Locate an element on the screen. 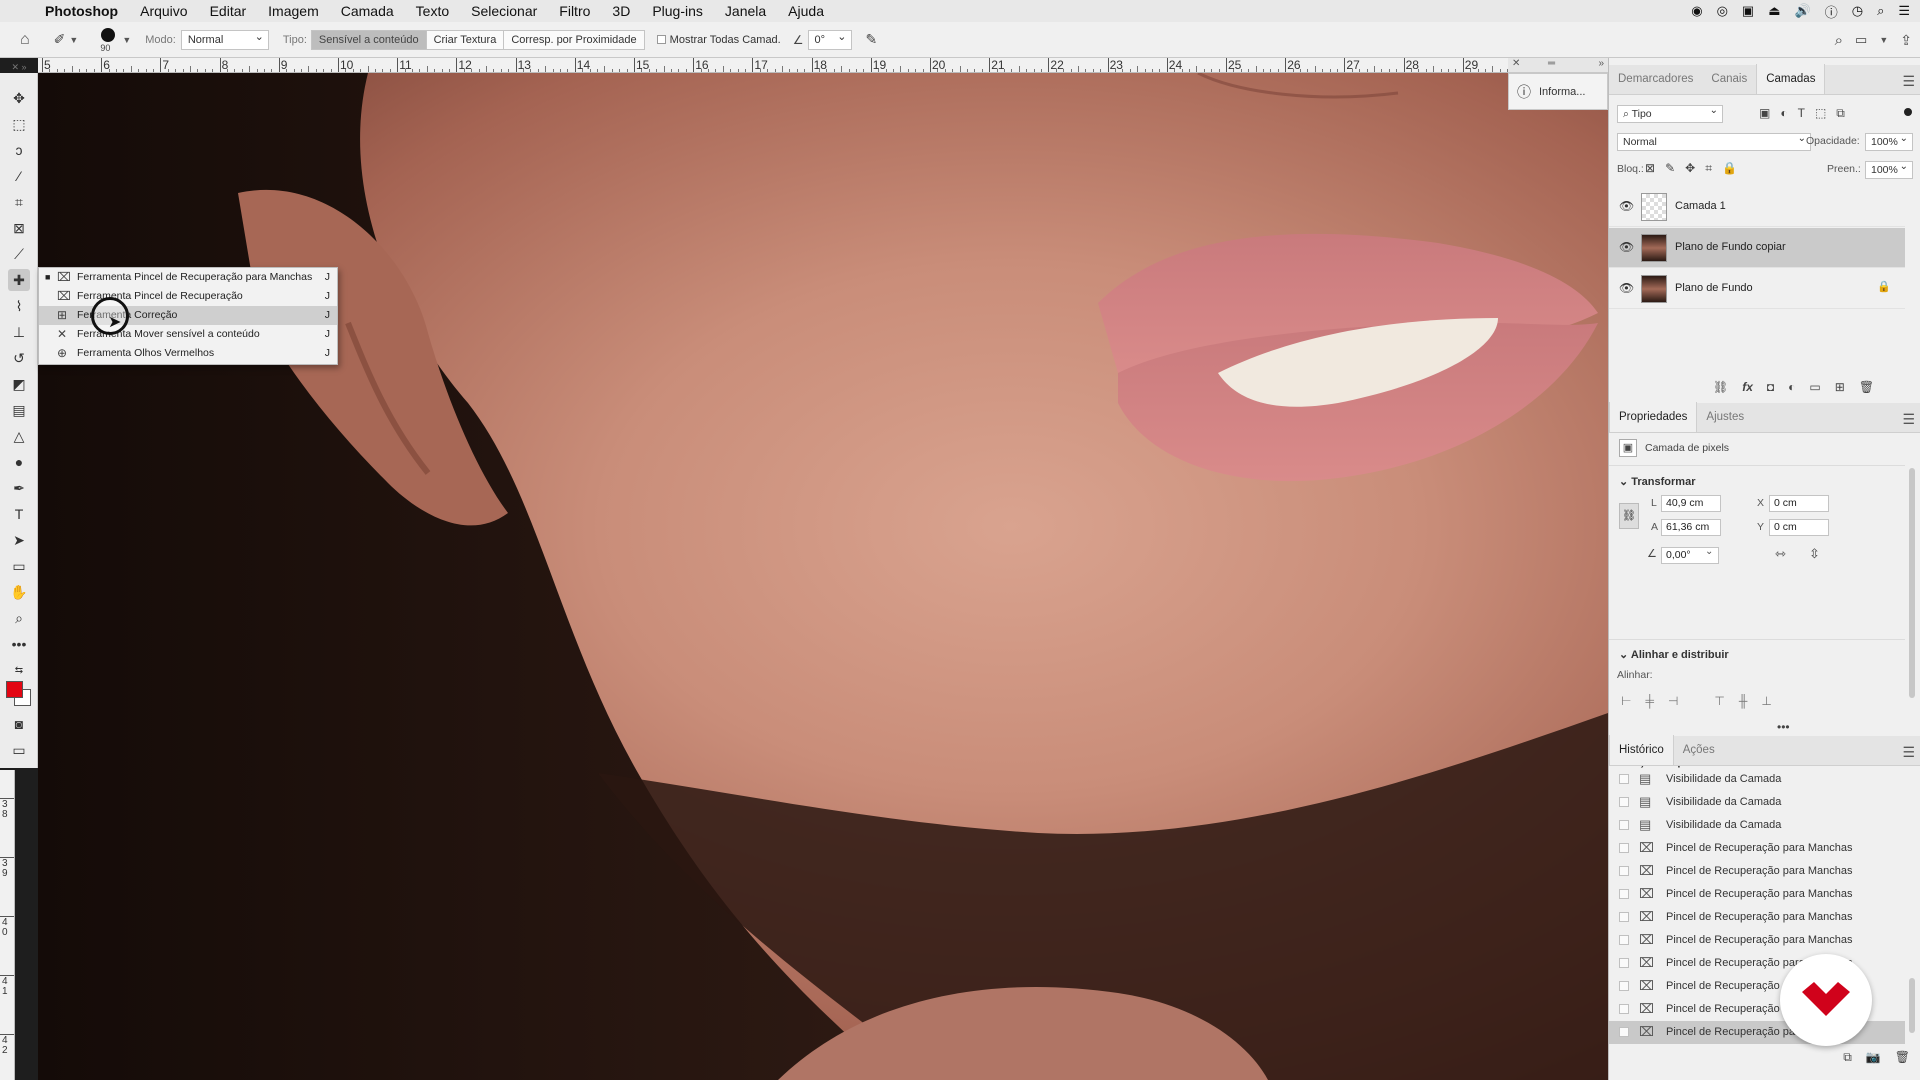  foreground-color-swatch is located at coordinates (14, 689).